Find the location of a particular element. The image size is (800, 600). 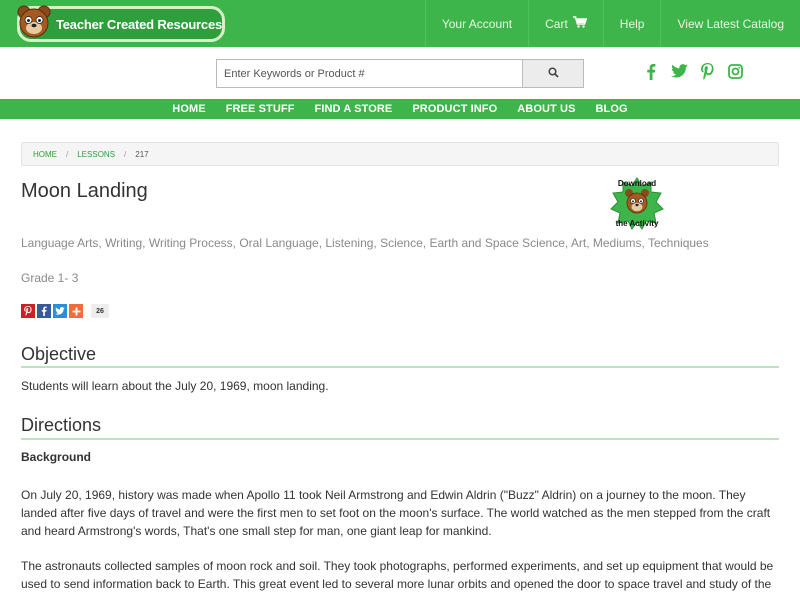

pinterest-icon is located at coordinates (707, 71).